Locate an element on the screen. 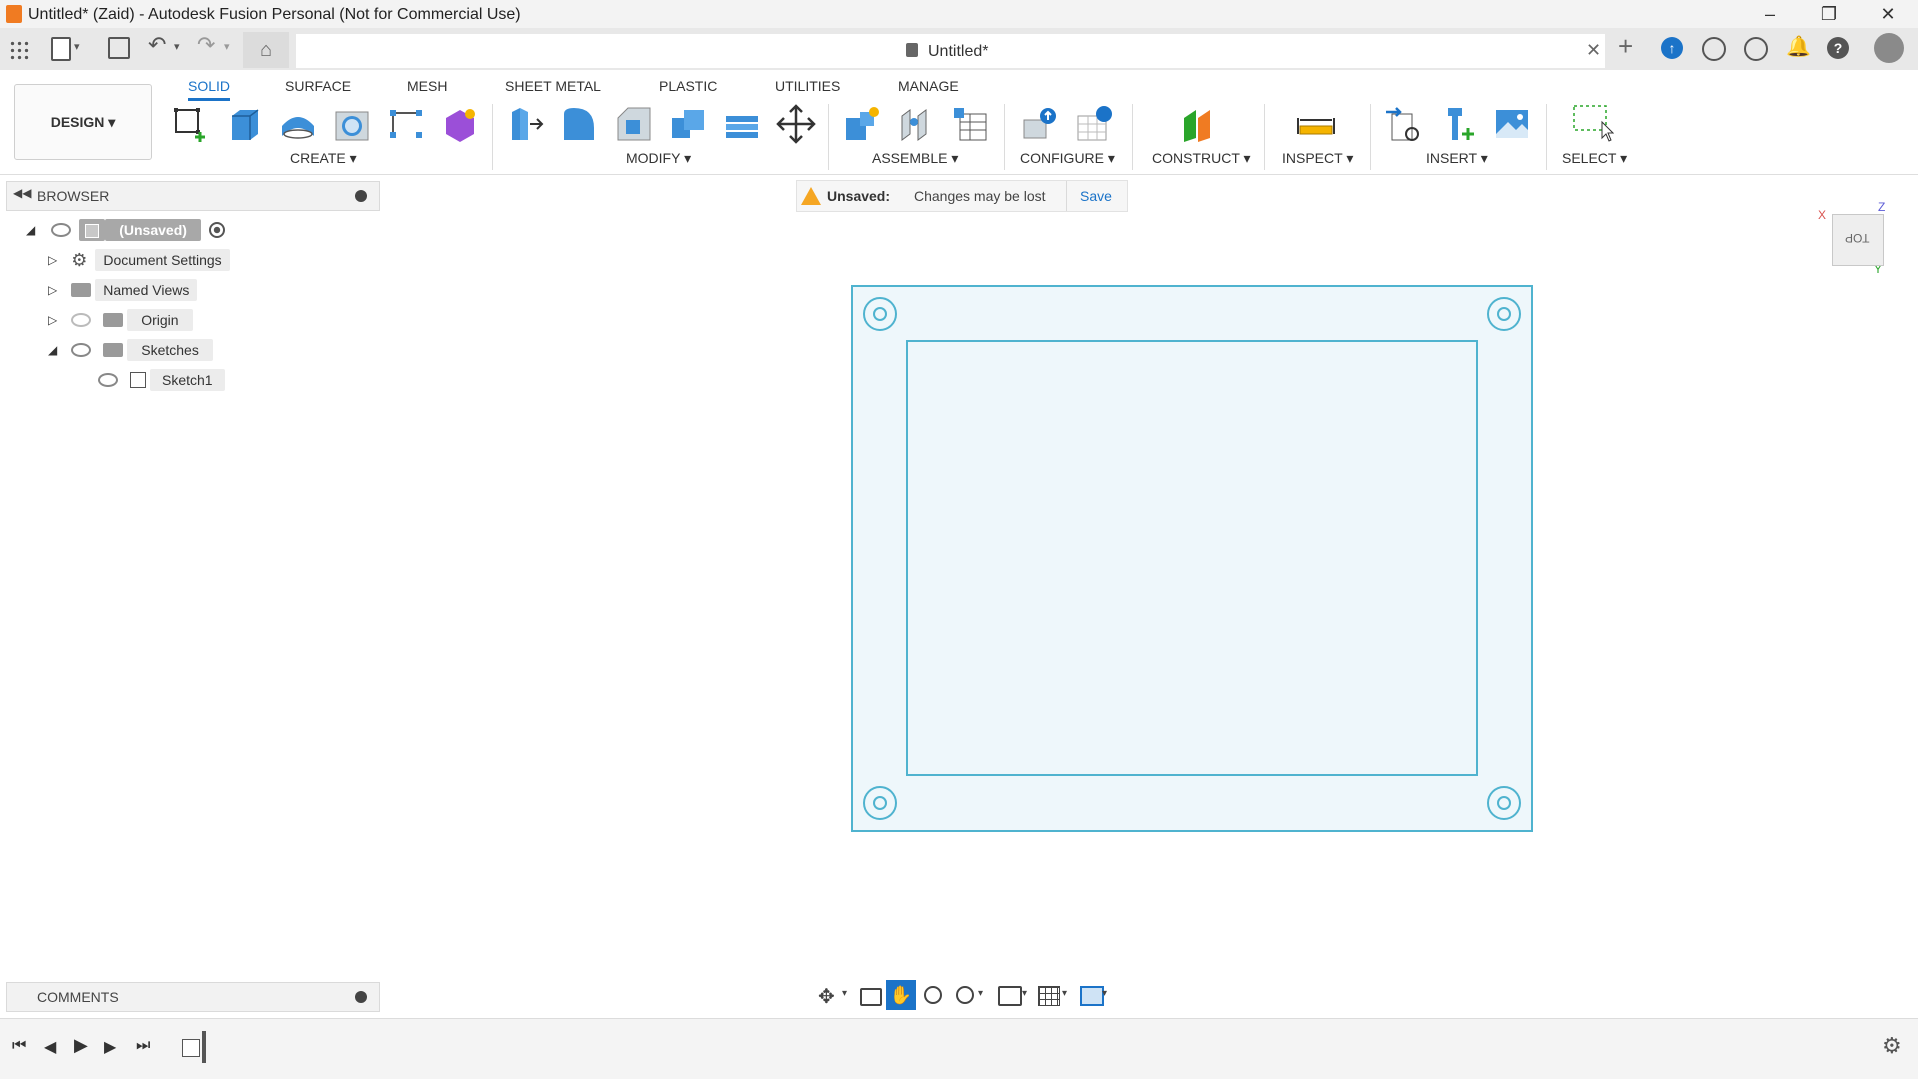  tree-item-origin: ▷ Origin is located at coordinates (120, 320).